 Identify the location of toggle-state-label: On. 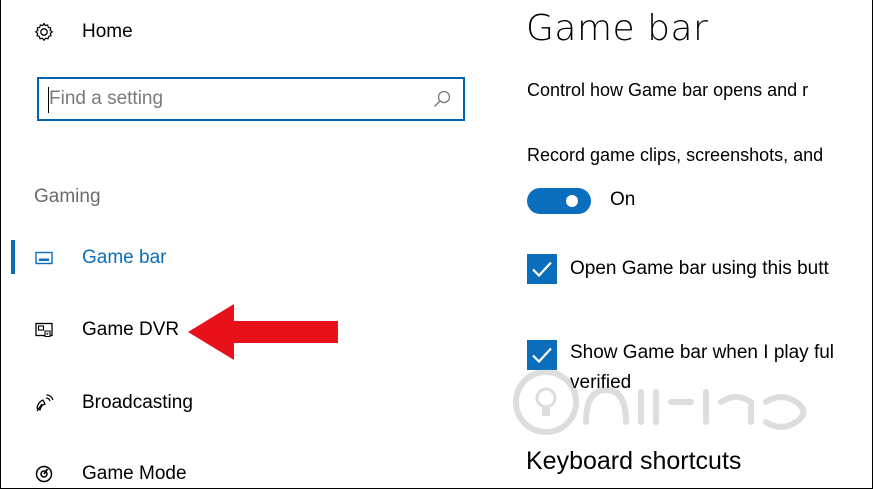
(623, 199).